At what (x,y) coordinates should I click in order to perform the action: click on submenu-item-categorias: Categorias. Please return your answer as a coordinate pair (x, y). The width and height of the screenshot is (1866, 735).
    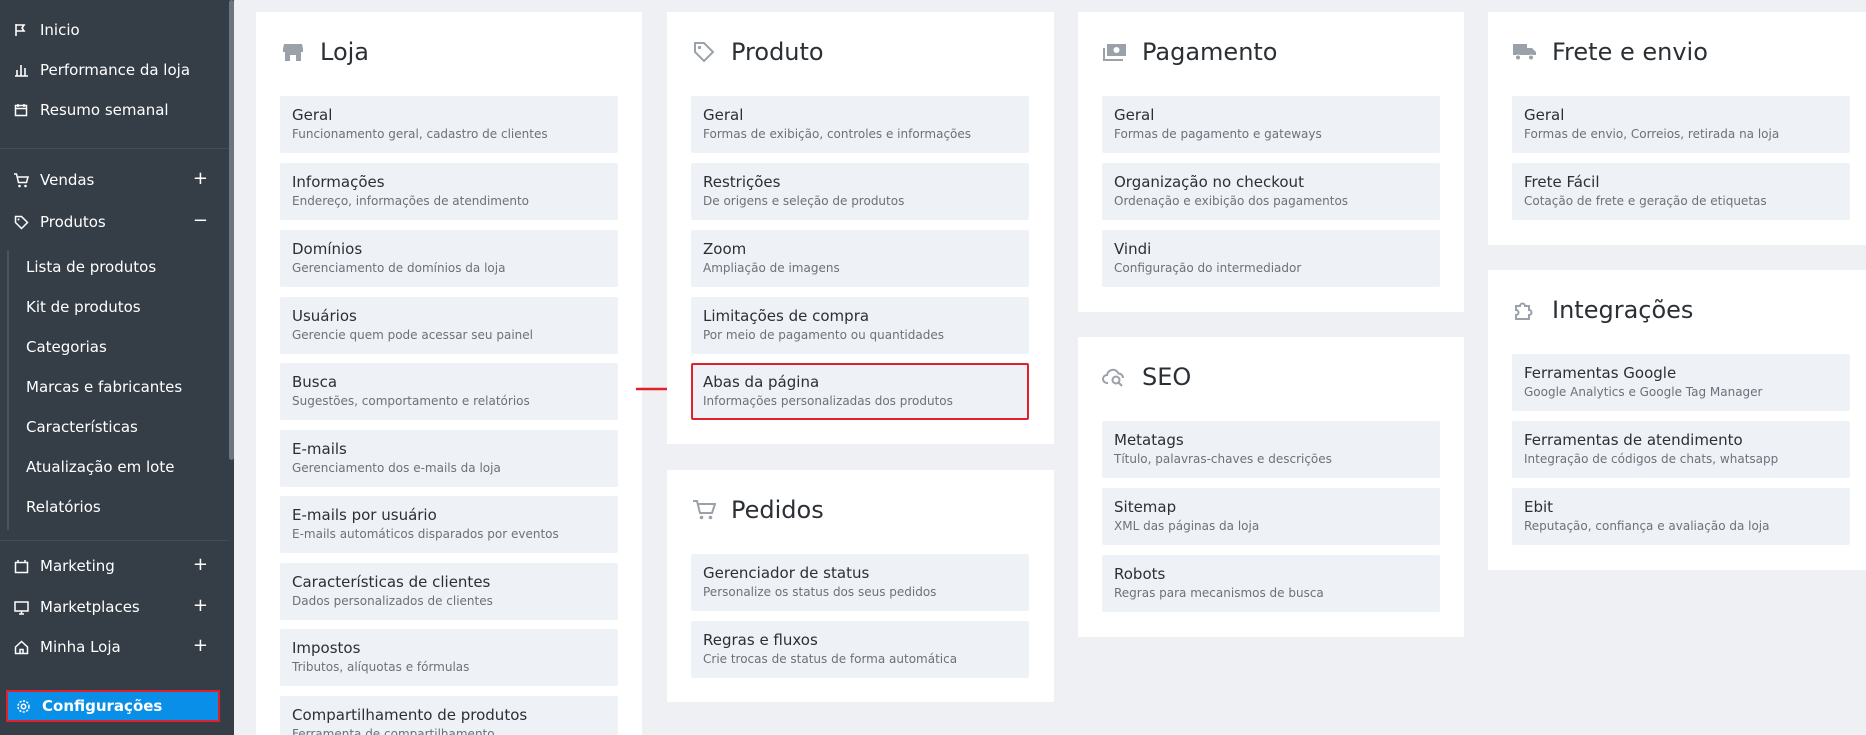
    Looking at the image, I should click on (66, 347).